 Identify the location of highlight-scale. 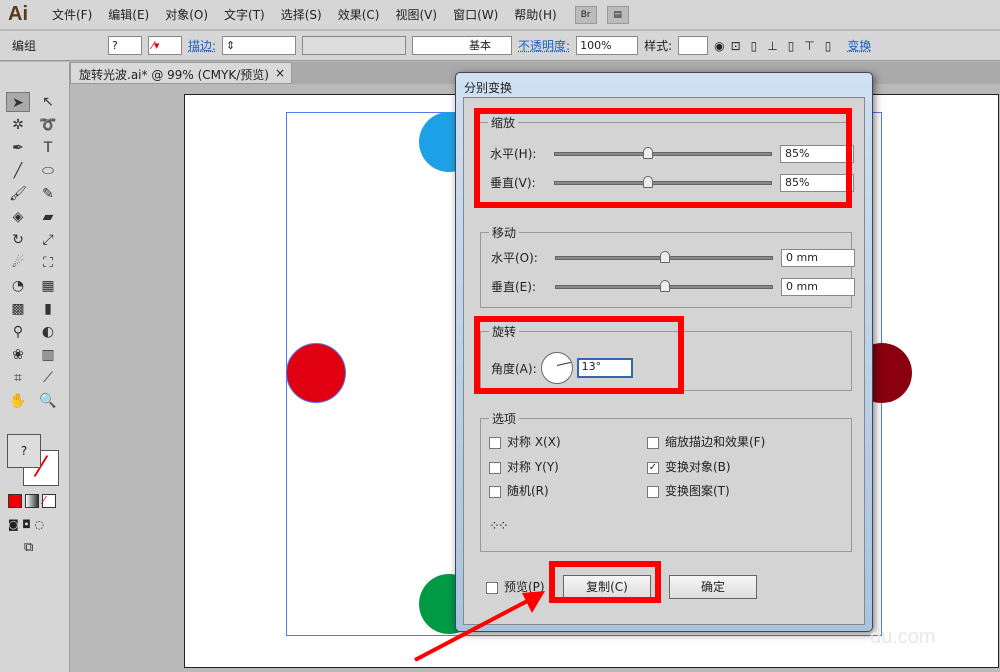
(663, 158).